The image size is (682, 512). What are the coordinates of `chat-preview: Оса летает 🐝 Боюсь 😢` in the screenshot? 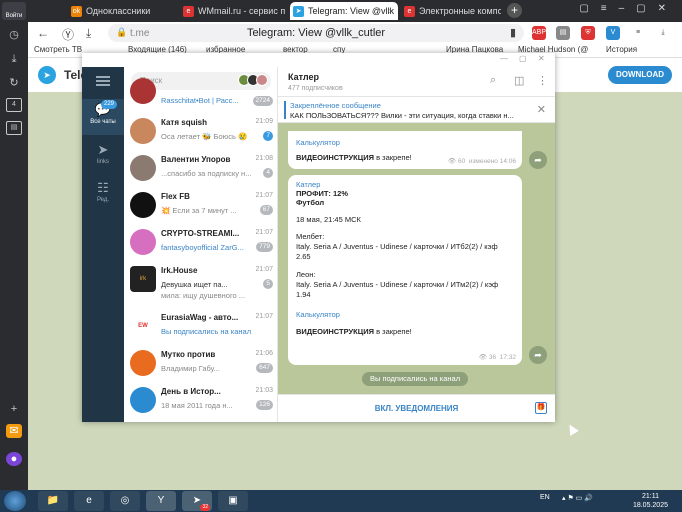 It's located at (204, 136).